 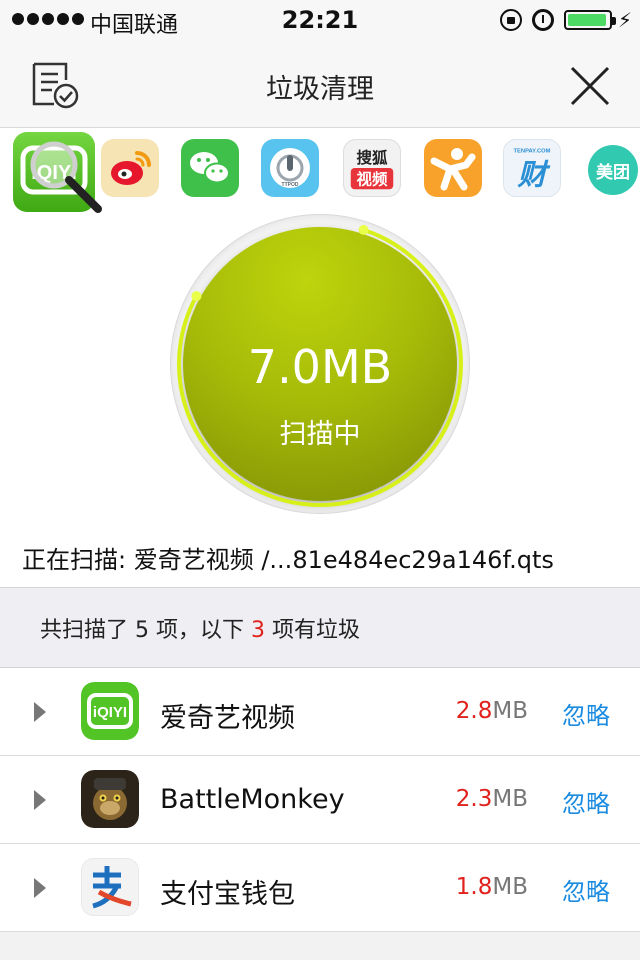 What do you see at coordinates (625, 20) in the screenshot?
I see `charging-icon: ⚡` at bounding box center [625, 20].